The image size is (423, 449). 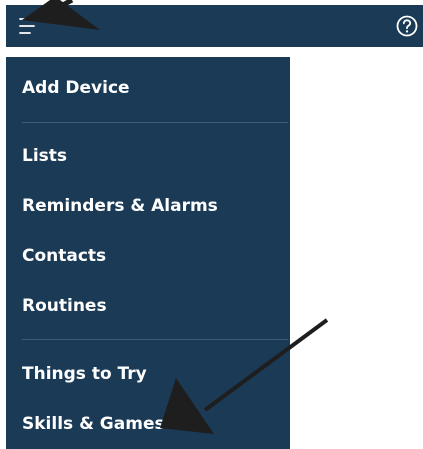 What do you see at coordinates (120, 206) in the screenshot?
I see `menu-item-reminders-alarms: Reminders & Alarms` at bounding box center [120, 206].